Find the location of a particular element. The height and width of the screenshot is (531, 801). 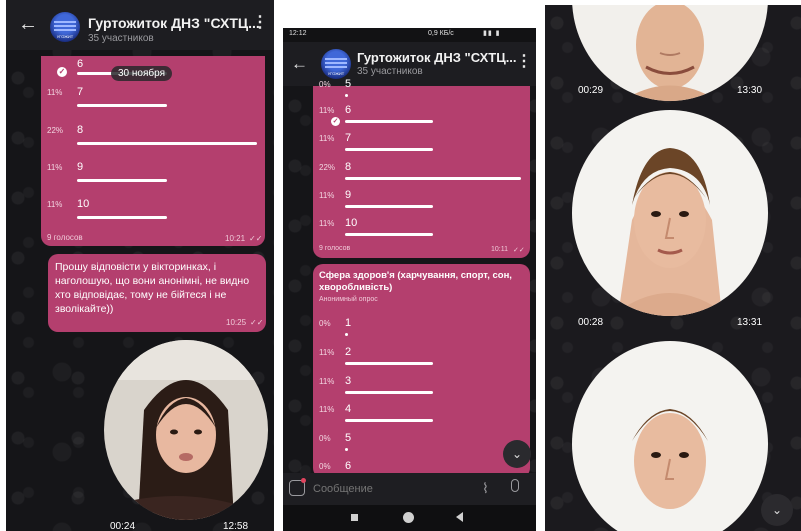

back-nav-icon is located at coordinates (459, 517).